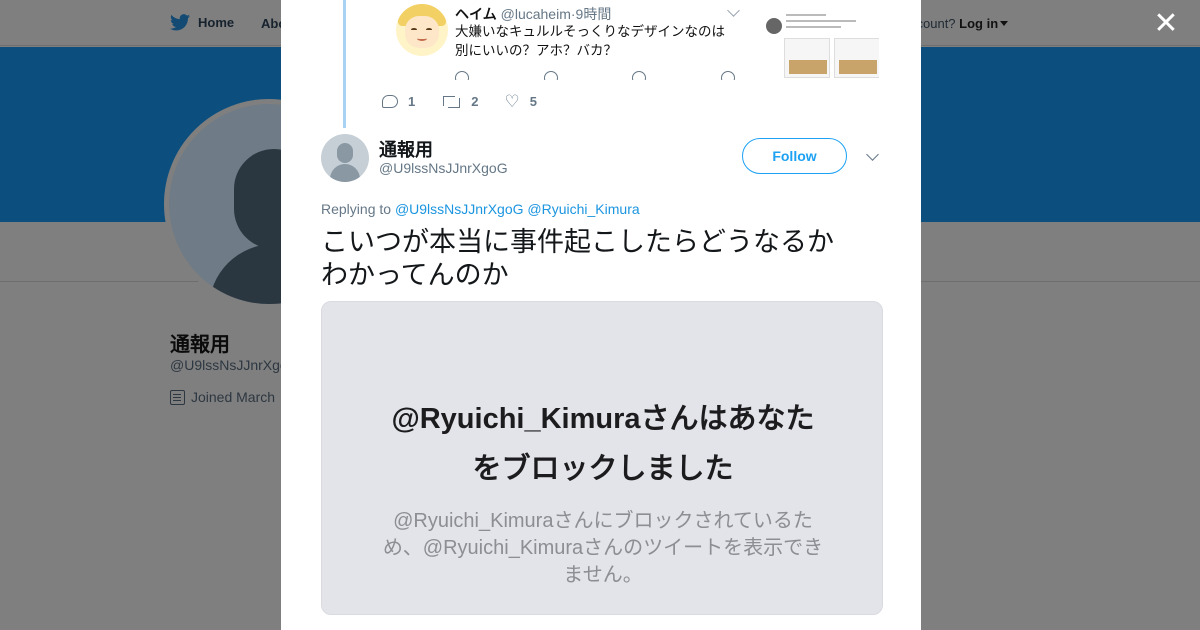 The width and height of the screenshot is (1200, 630). Describe the element at coordinates (344, 64) in the screenshot. I see `thread-line` at that location.